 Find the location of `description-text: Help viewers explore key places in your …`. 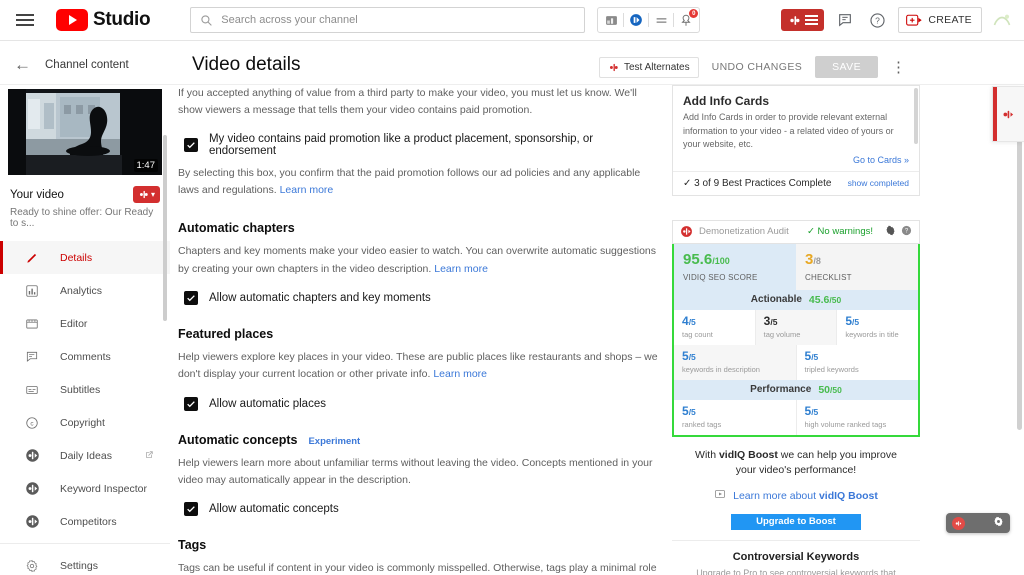

description-text: Help viewers explore key places in your … is located at coordinates (418, 365).